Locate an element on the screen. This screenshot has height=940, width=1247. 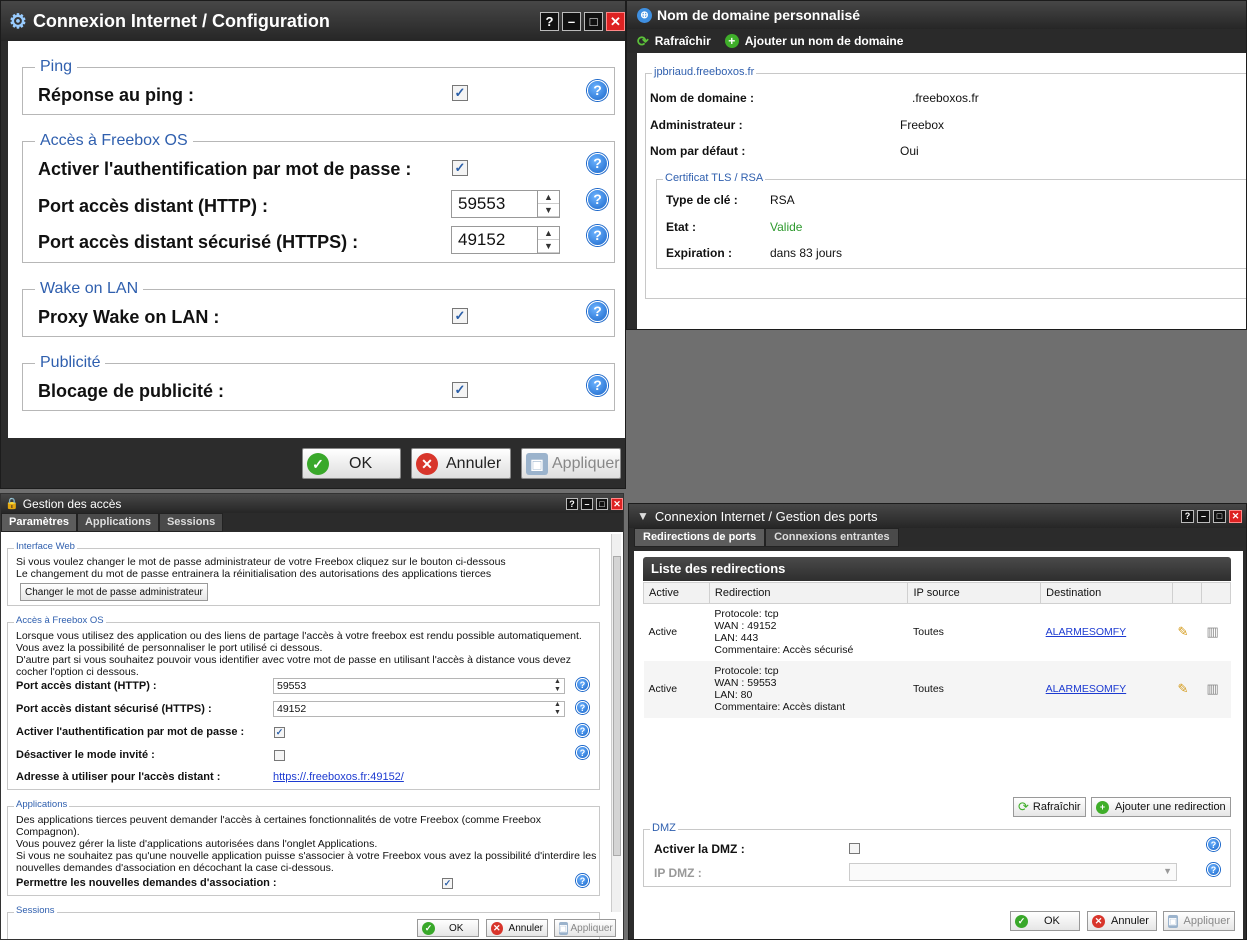
domain-toolbar: ⟳ Rafraîchir + Ajouter un nom de domaine is located at coordinates (936, 41).